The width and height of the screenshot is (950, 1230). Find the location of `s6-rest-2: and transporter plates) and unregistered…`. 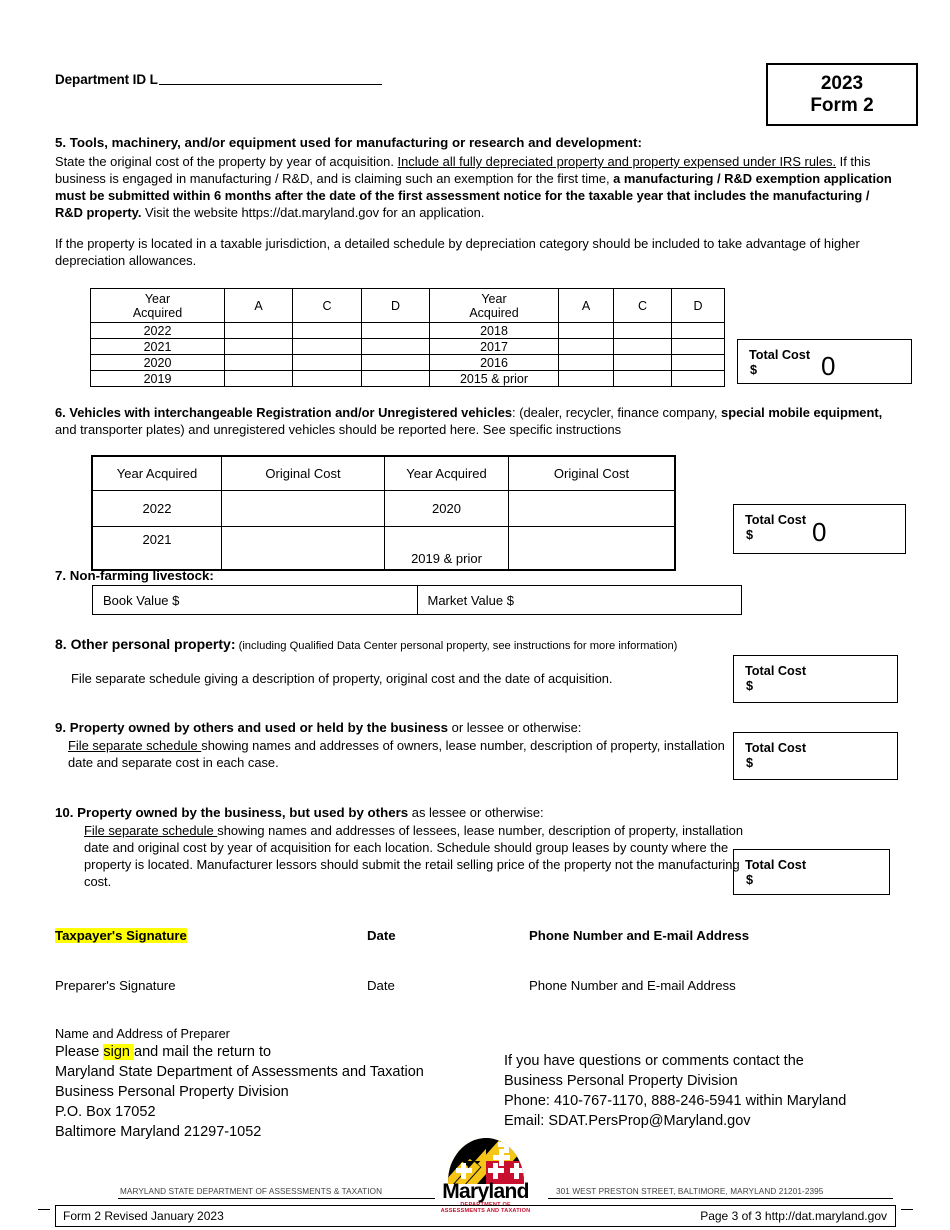

s6-rest-2: and transporter plates) and unregistered… is located at coordinates (338, 430).